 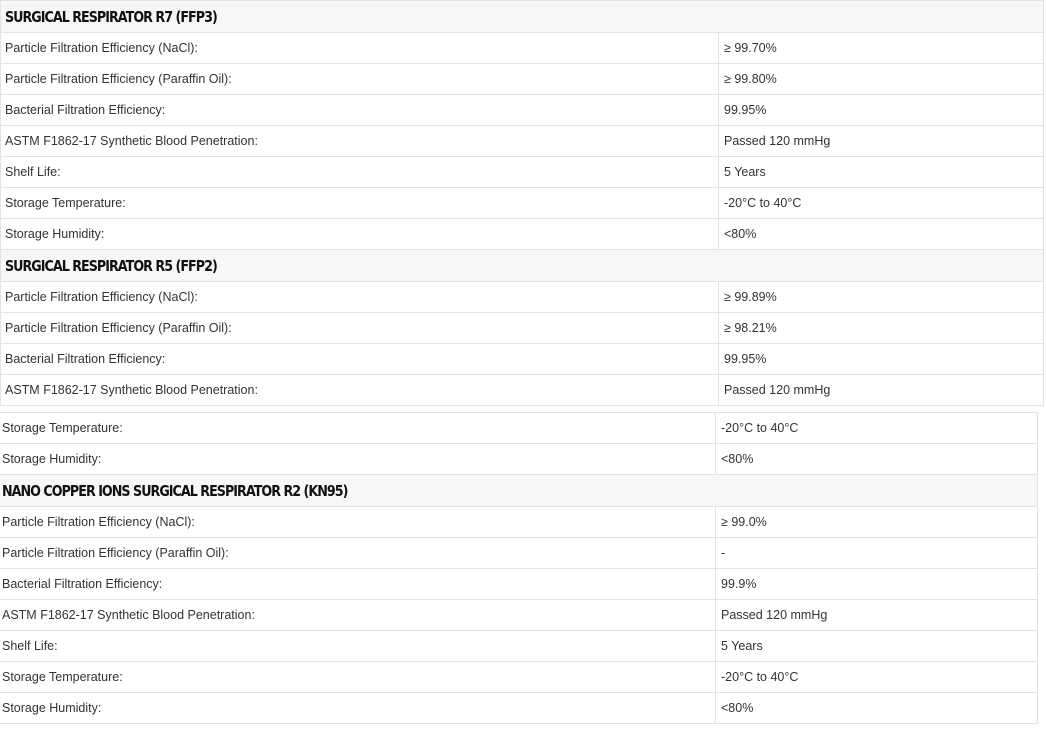 What do you see at coordinates (876, 584) in the screenshot?
I see `spec-value: 99.9%` at bounding box center [876, 584].